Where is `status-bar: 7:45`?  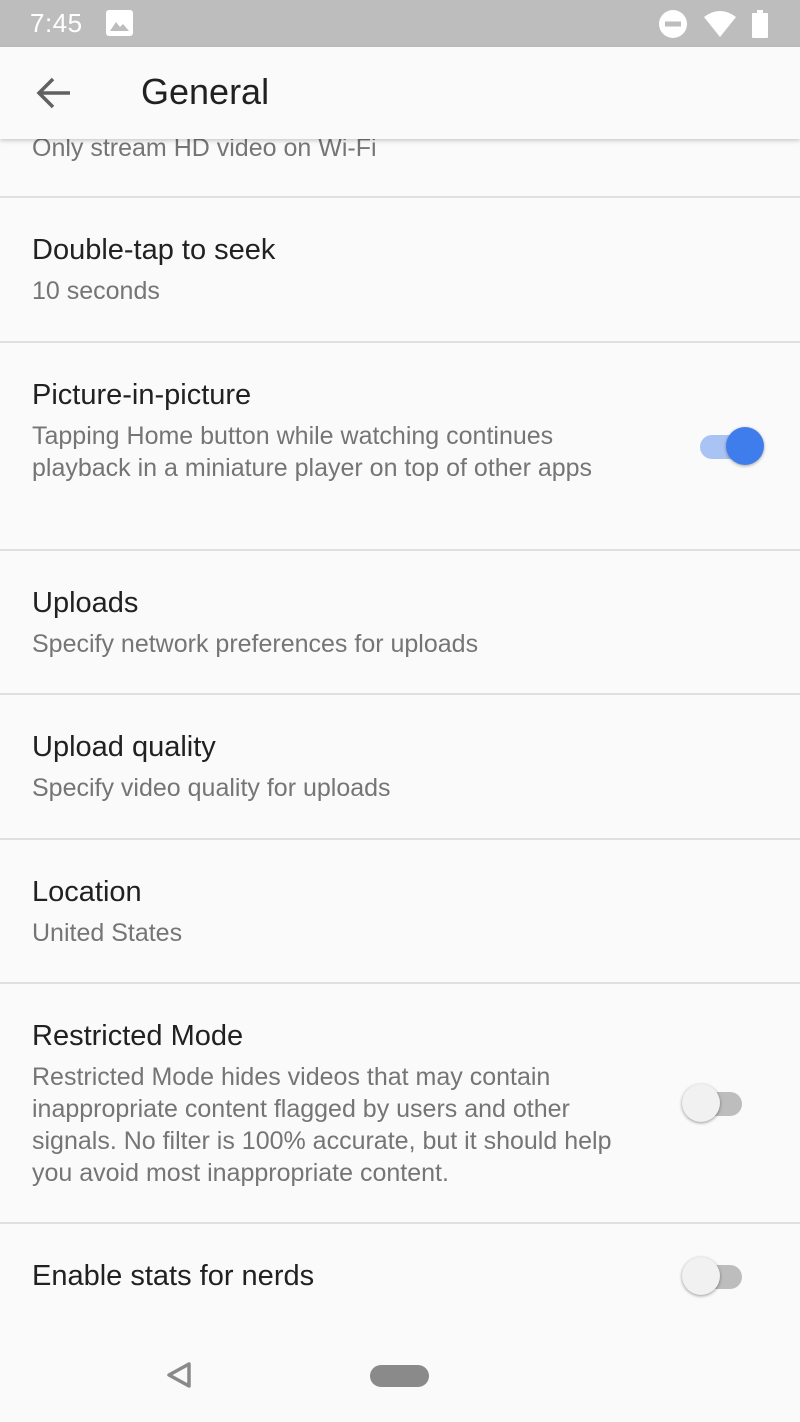
status-bar: 7:45 is located at coordinates (400, 23).